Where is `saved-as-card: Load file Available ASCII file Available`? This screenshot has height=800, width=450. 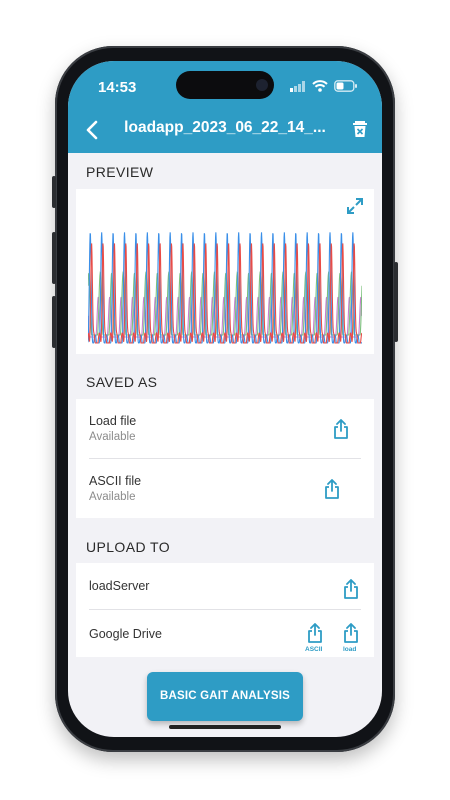 saved-as-card: Load file Available ASCII file Available is located at coordinates (225, 458).